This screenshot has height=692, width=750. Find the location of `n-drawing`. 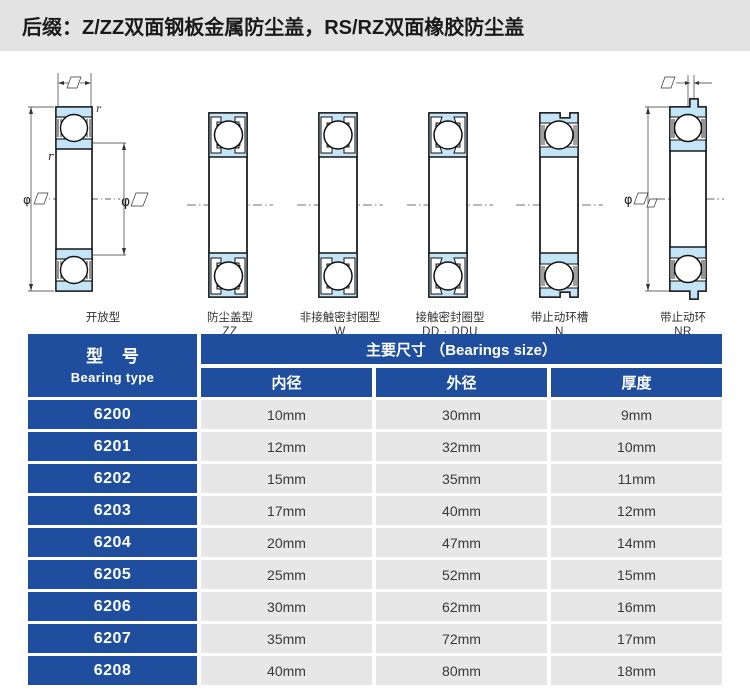

n-drawing is located at coordinates (559, 205).